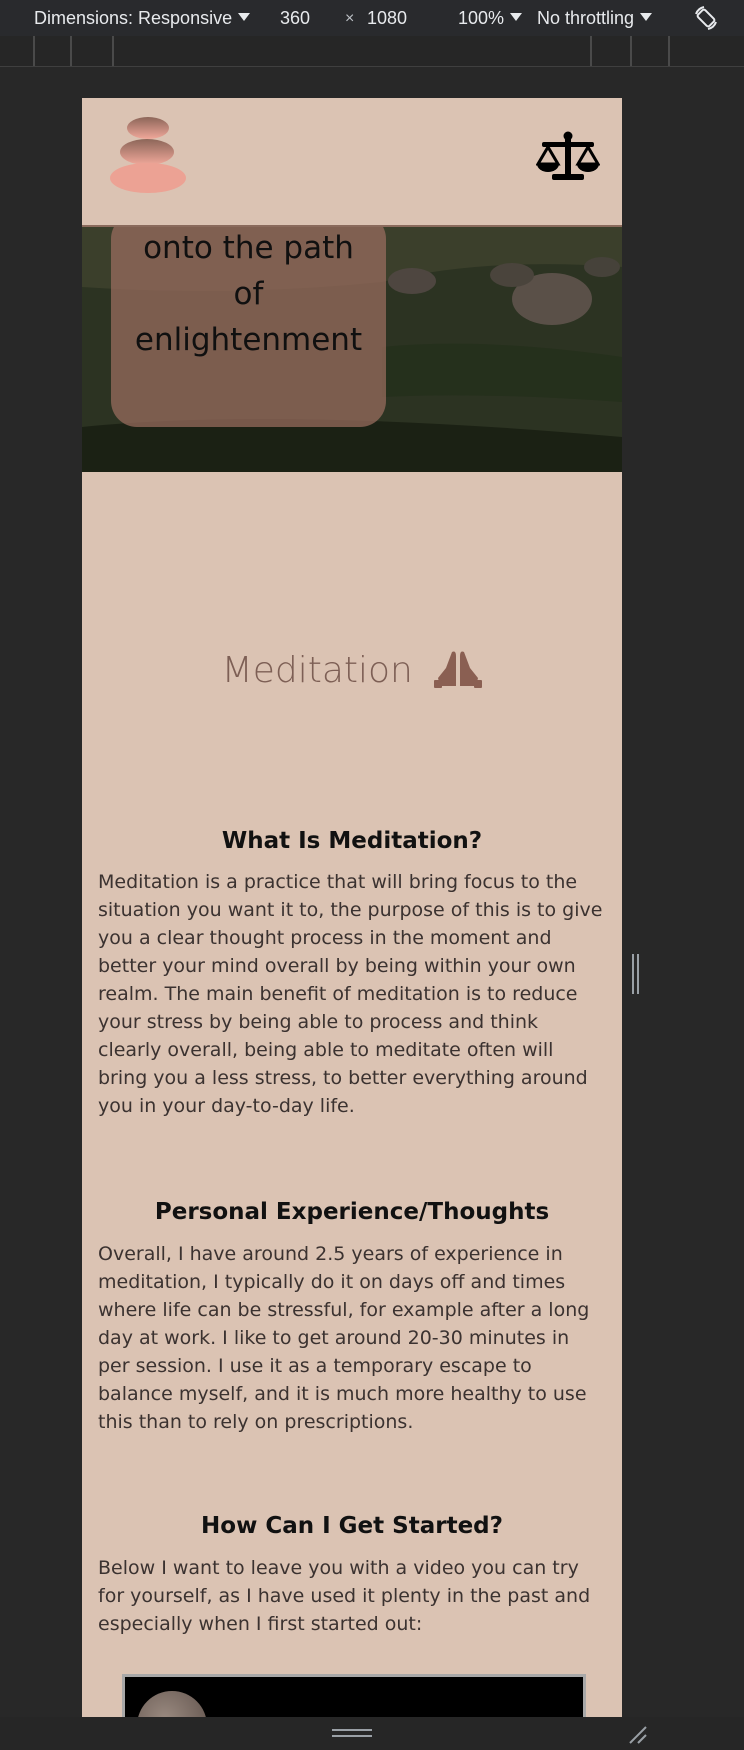 The width and height of the screenshot is (744, 1750). I want to click on hero-text-card: onto the path of enlightenment, so click(248, 327).